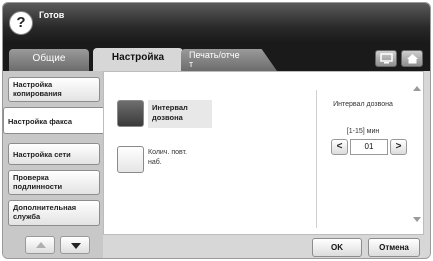 This screenshot has width=433, height=261. I want to click on panel-scrollbar, so click(417, 154).